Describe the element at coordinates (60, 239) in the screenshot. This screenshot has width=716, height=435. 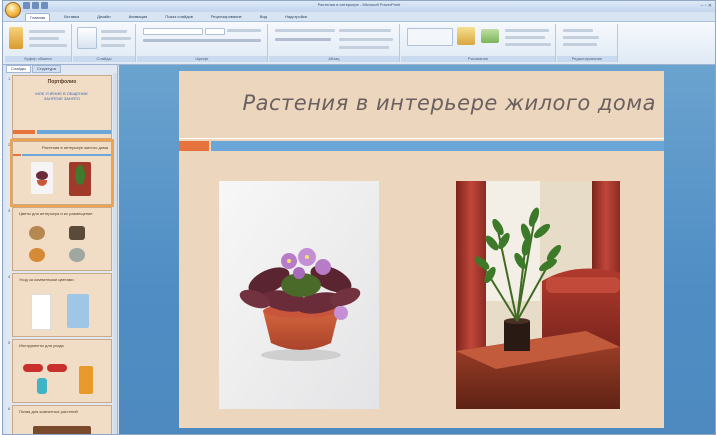
I see `slide-thumbnail-3: 3 Цветы для интерьера и их размещение` at that location.